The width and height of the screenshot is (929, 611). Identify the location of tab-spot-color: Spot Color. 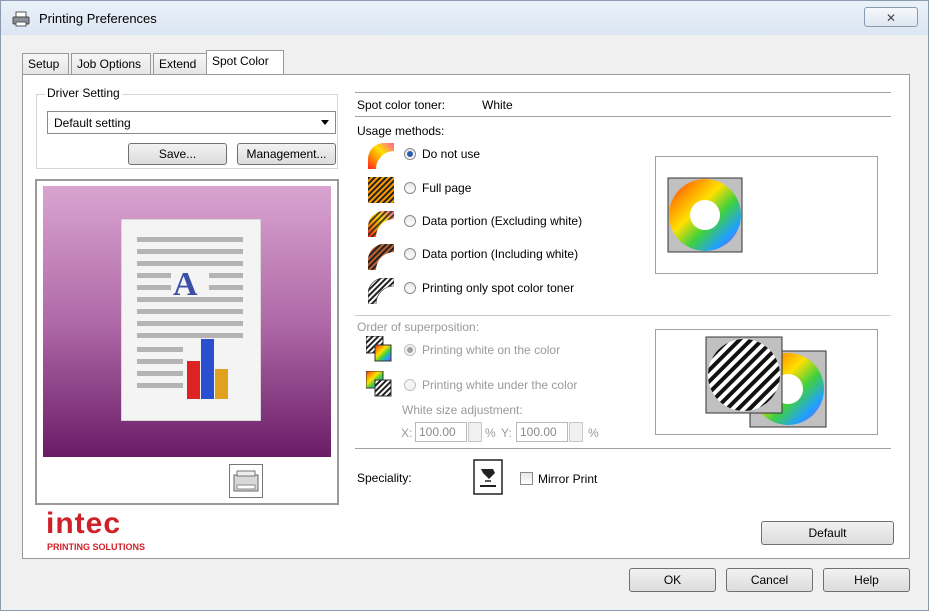
(245, 62).